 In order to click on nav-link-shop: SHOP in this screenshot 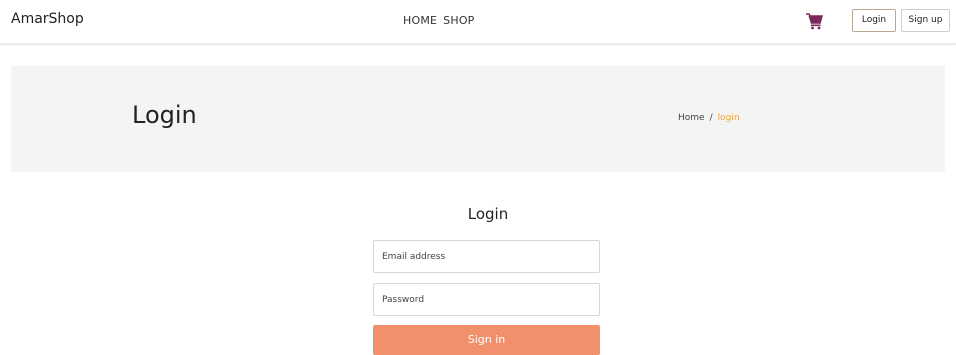, I will do `click(458, 20)`.